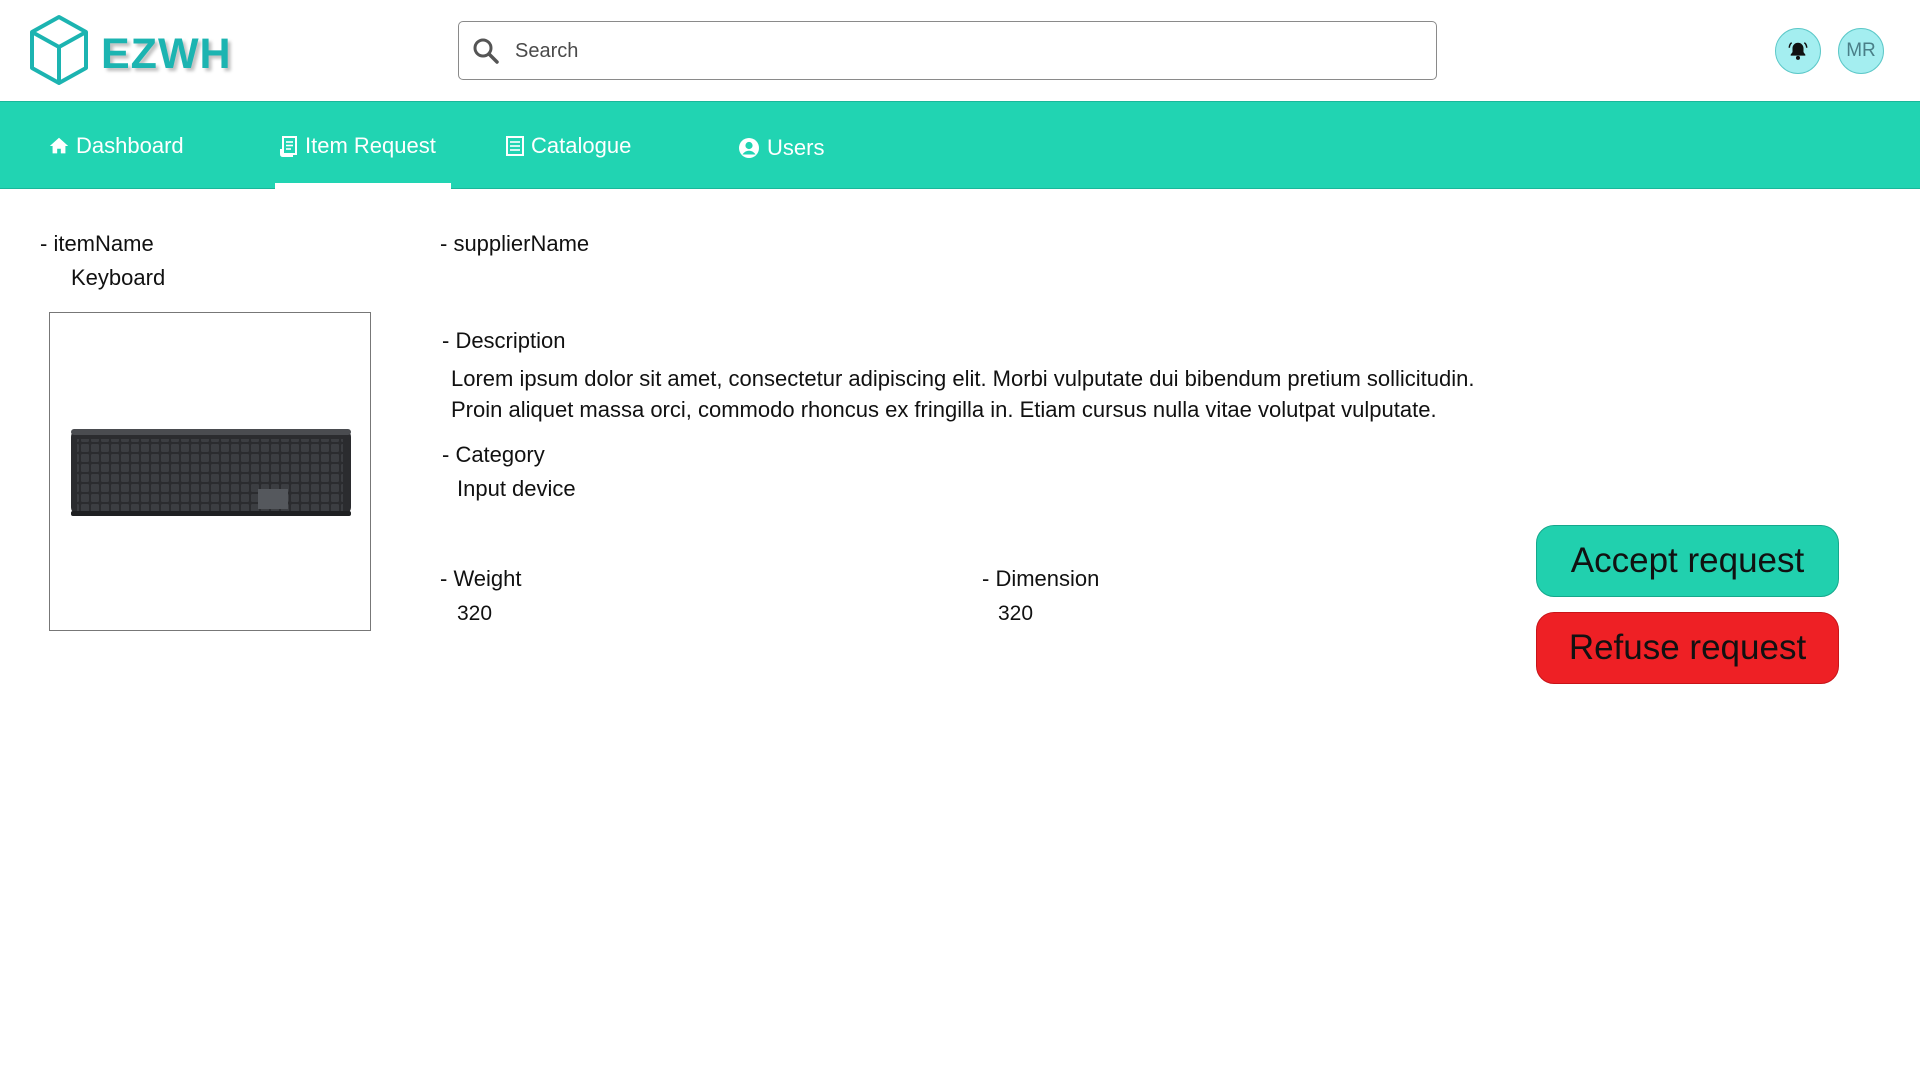 The width and height of the screenshot is (1920, 1080). I want to click on main-navigation: Dashboard Item Request Catalogue Users, so click(960, 146).